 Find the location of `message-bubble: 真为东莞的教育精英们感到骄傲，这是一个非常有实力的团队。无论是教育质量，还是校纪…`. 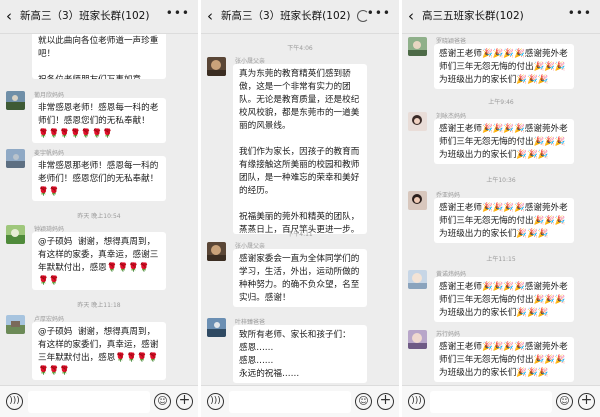

message-bubble: 真为东莞的教育精英们感到骄傲，这是一个非常有实力的团队。无论是教育质量，还是校纪… is located at coordinates (300, 149).